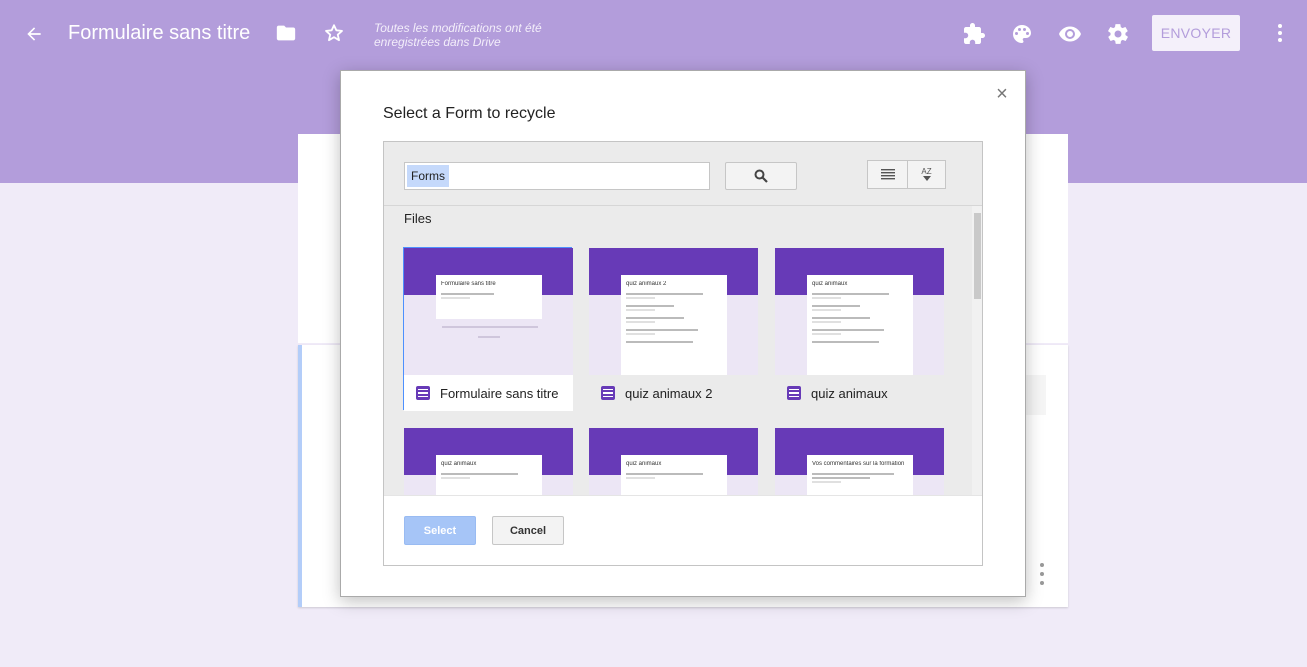 The image size is (1307, 667). What do you see at coordinates (499, 393) in the screenshot?
I see `file-name: Formulaire sans titre` at bounding box center [499, 393].